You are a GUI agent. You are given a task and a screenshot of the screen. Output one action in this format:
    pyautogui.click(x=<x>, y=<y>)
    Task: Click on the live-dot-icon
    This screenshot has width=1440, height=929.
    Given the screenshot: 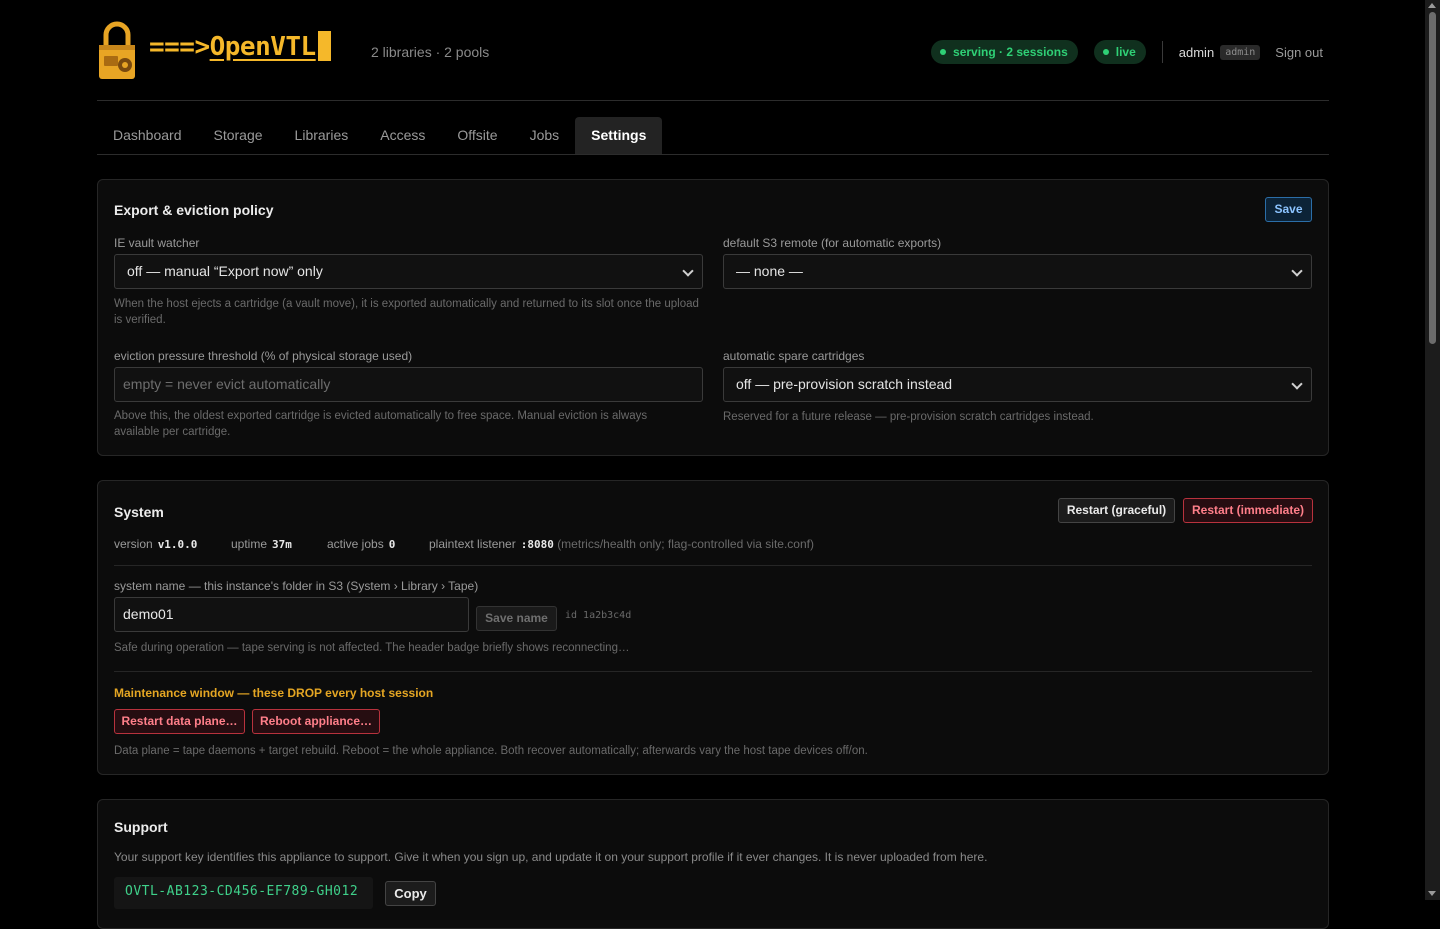 What is the action you would take?
    pyautogui.click(x=1105, y=52)
    